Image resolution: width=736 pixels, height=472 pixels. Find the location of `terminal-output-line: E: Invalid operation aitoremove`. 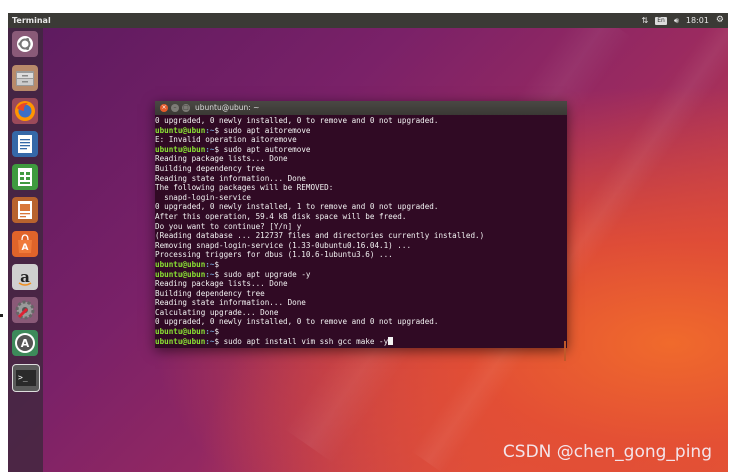

terminal-output-line: E: Invalid operation aitoremove is located at coordinates (226, 140).